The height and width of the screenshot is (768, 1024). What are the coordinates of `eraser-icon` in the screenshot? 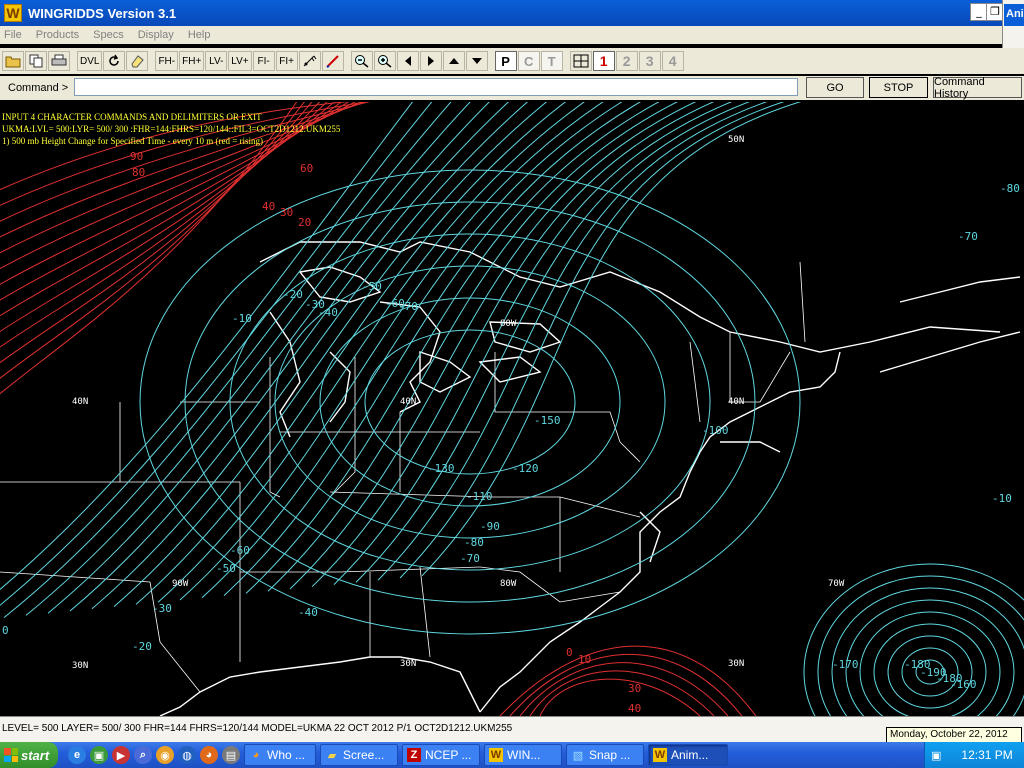 It's located at (137, 61).